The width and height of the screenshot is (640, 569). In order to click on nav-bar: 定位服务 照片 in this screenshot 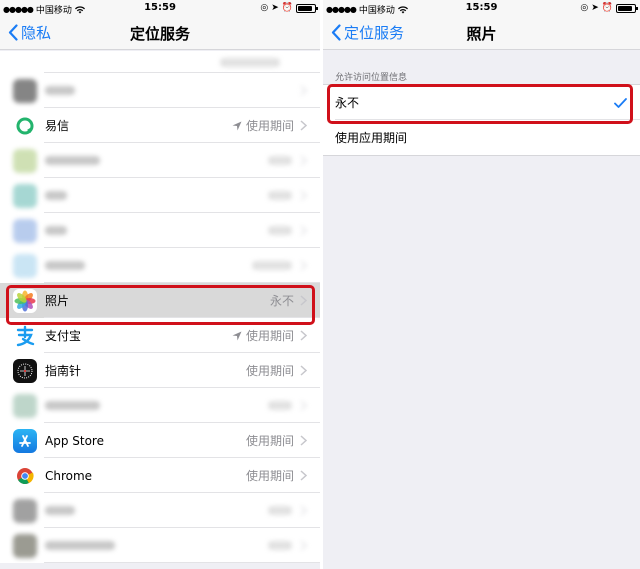, I will do `click(481, 33)`.